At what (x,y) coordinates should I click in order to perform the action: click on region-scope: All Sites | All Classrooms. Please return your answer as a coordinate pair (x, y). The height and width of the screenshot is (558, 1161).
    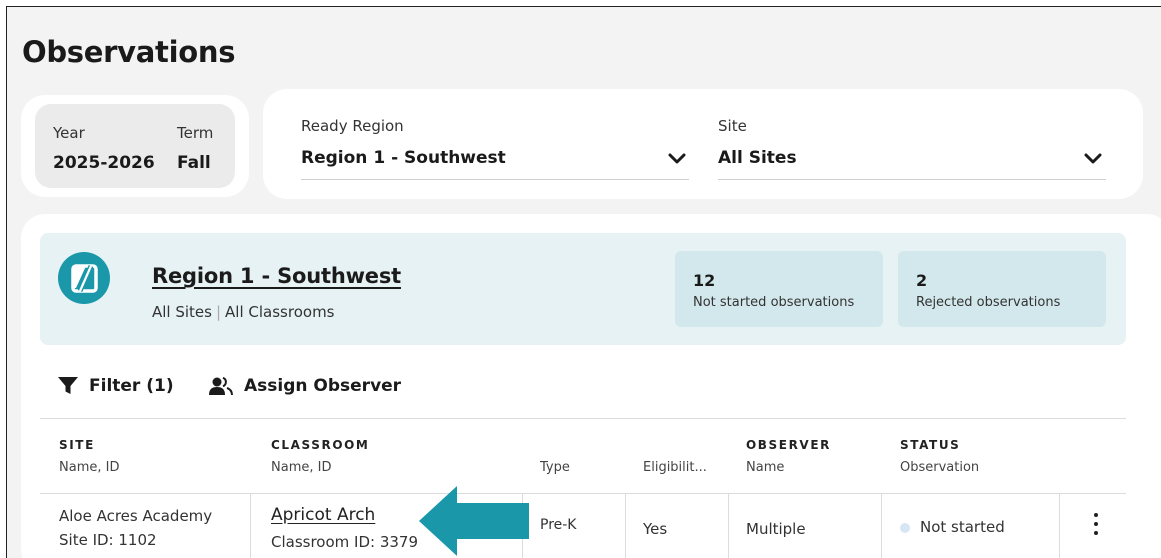
    Looking at the image, I should click on (243, 312).